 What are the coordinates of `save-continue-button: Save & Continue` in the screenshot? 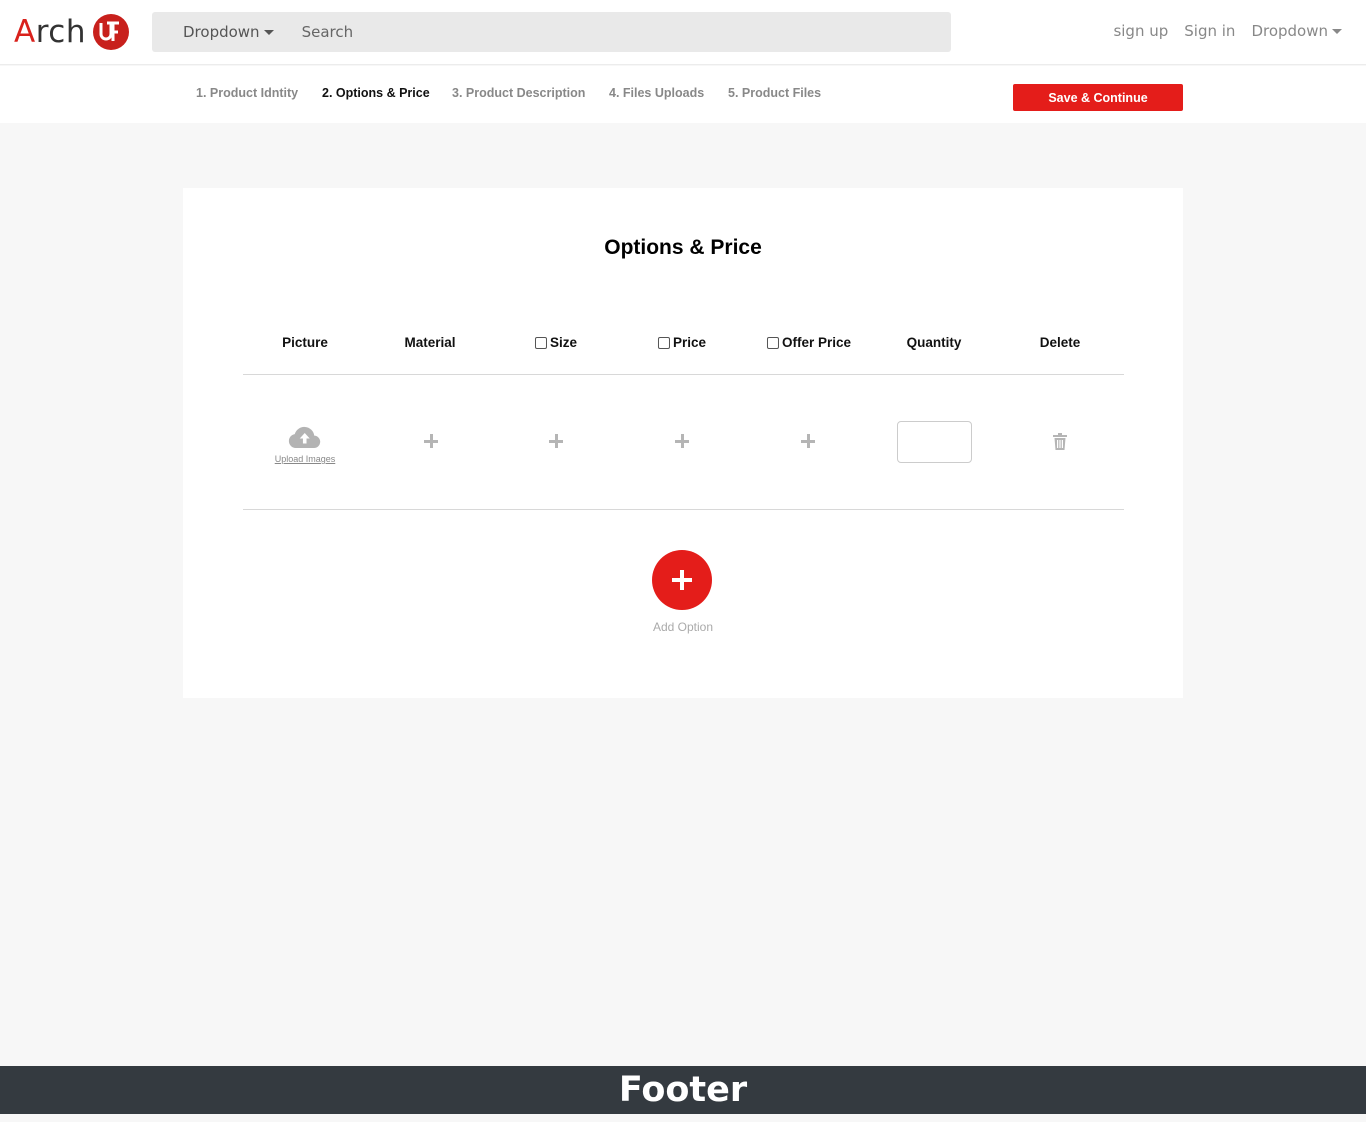 It's located at (1098, 97).